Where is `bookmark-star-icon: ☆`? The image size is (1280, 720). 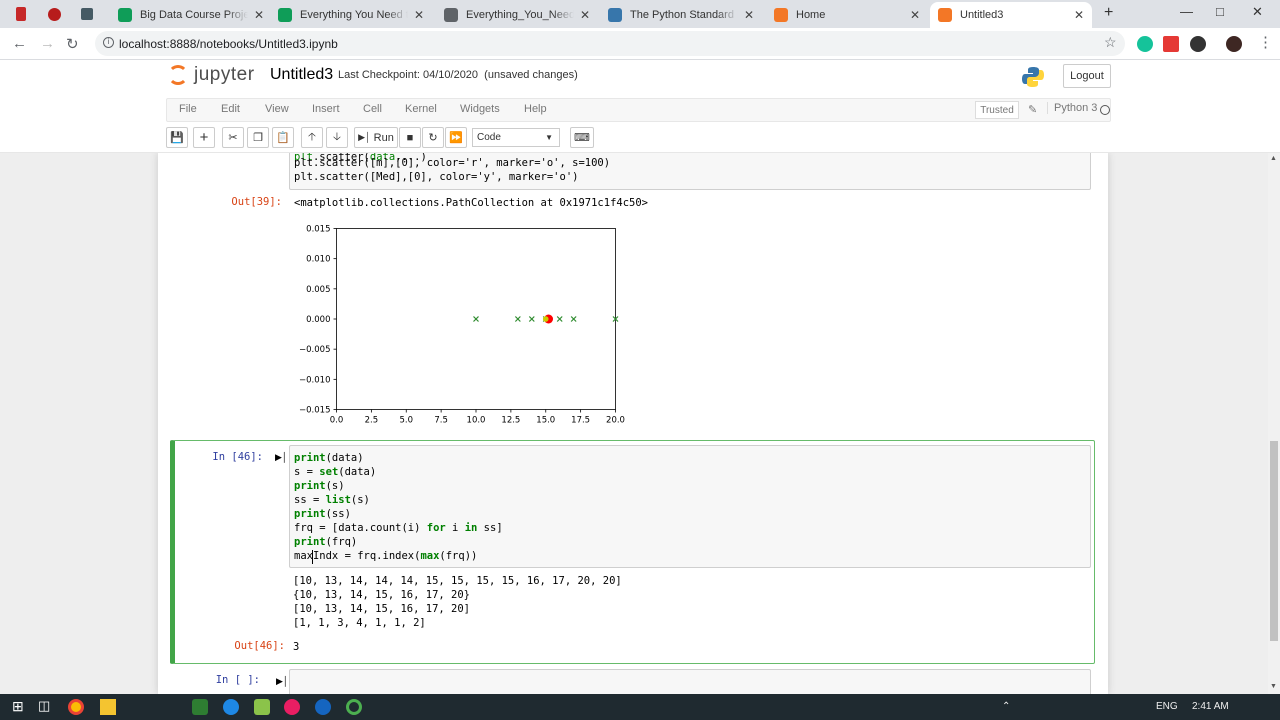
bookmark-star-icon: ☆ is located at coordinates (1110, 42).